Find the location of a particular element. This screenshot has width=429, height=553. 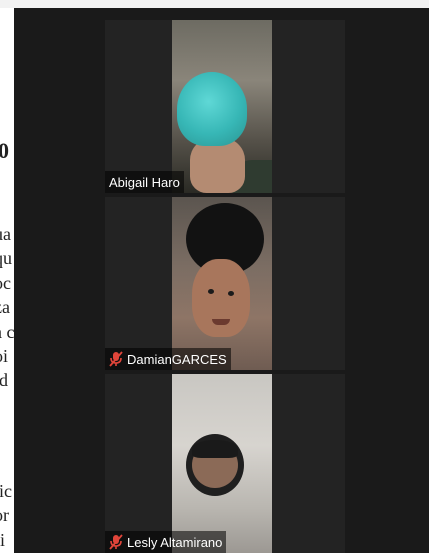

document-text-block: lic or fi is located at coordinates (7, 515).